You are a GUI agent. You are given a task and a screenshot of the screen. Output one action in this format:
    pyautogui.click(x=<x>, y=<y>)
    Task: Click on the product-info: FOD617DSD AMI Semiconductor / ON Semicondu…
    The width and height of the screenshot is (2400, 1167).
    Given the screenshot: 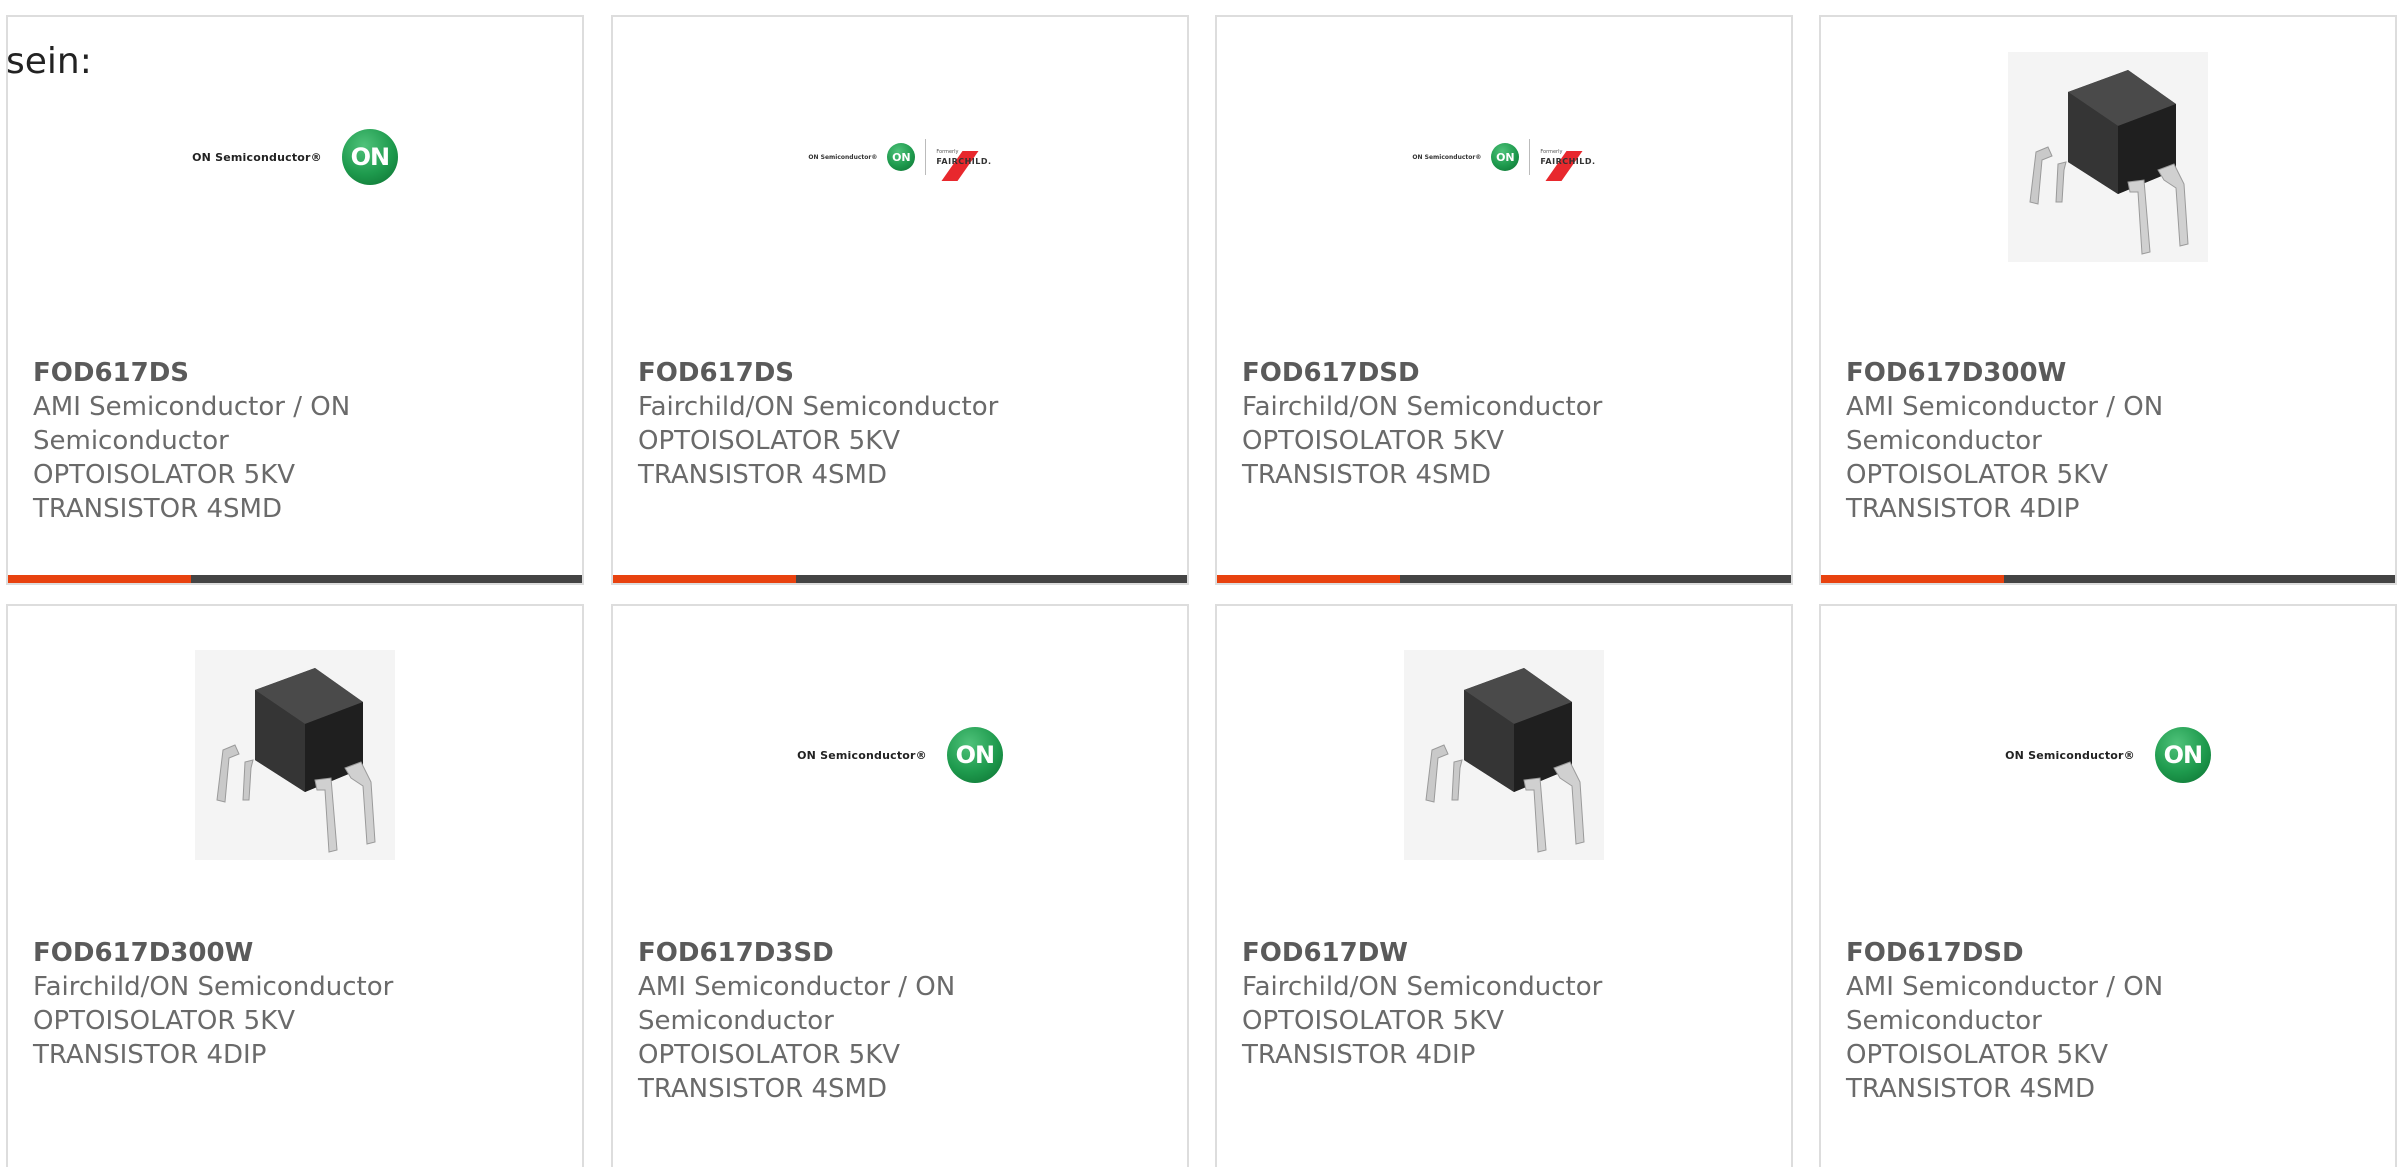 What is the action you would take?
    pyautogui.click(x=2108, y=1021)
    